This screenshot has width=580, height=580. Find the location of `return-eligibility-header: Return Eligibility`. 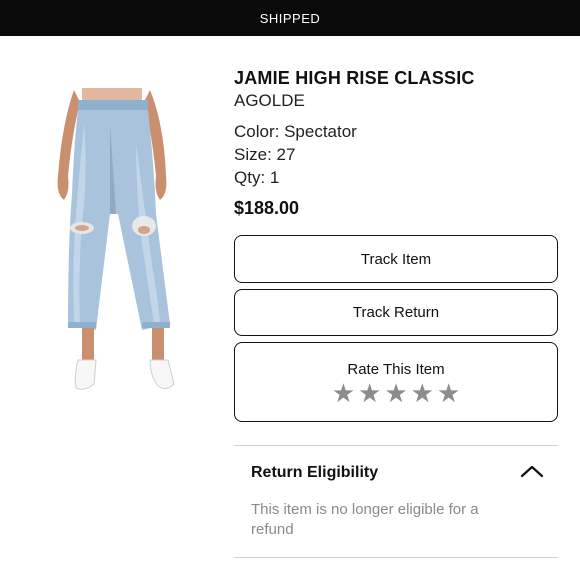

return-eligibility-header: Return Eligibility is located at coordinates (396, 473).